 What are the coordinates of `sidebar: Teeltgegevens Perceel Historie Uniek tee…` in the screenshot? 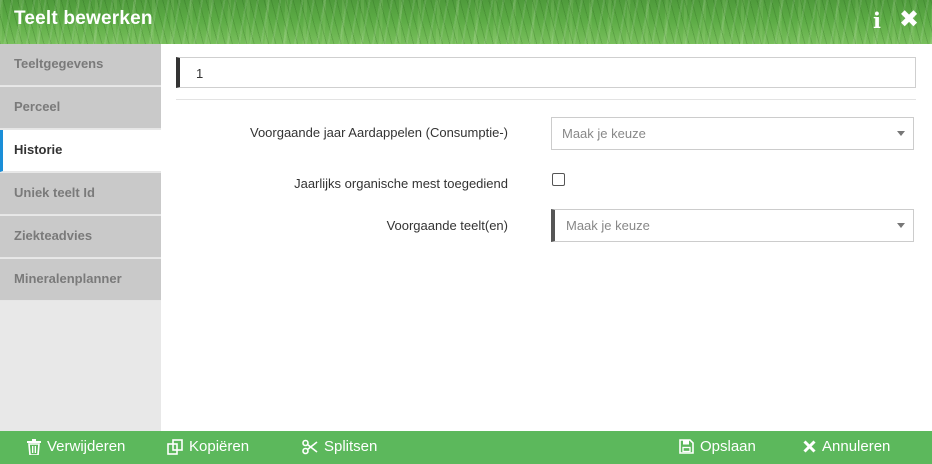 It's located at (80, 237).